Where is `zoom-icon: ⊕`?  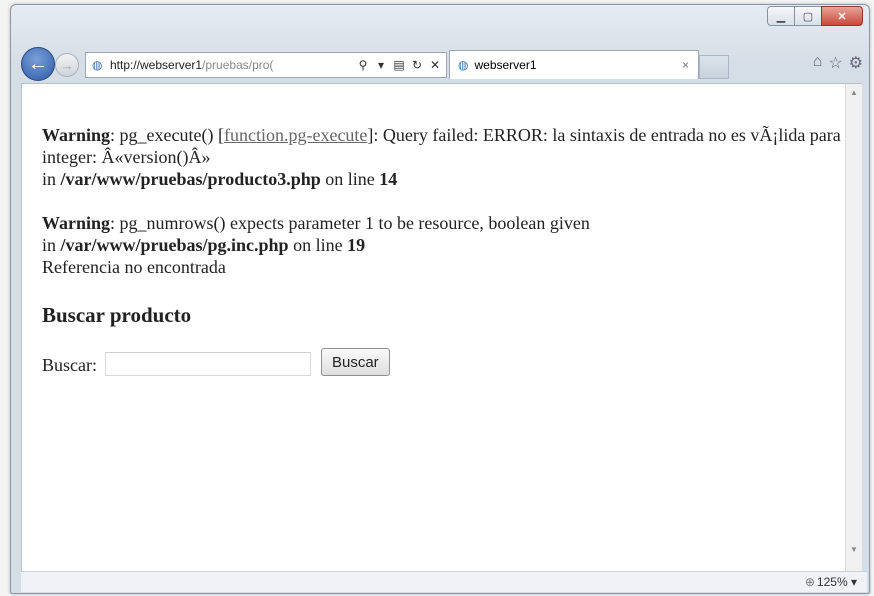 zoom-icon: ⊕ is located at coordinates (809, 582).